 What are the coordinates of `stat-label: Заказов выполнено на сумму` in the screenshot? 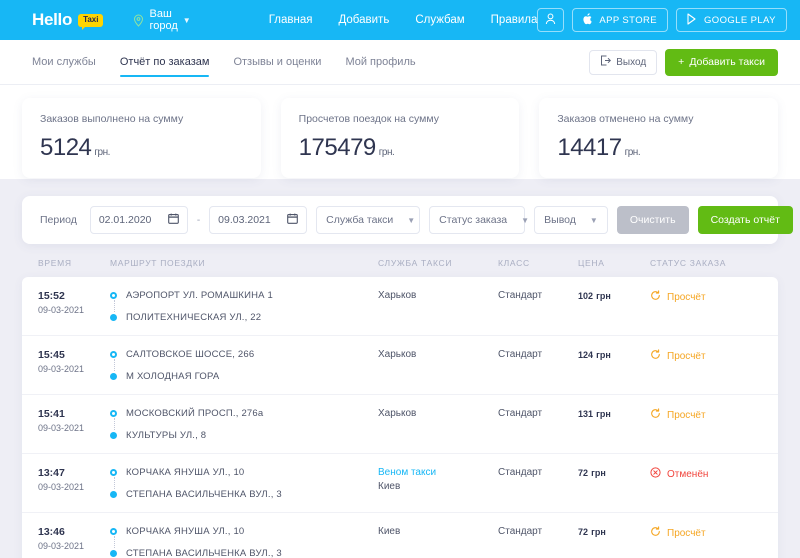 It's located at (112, 119).